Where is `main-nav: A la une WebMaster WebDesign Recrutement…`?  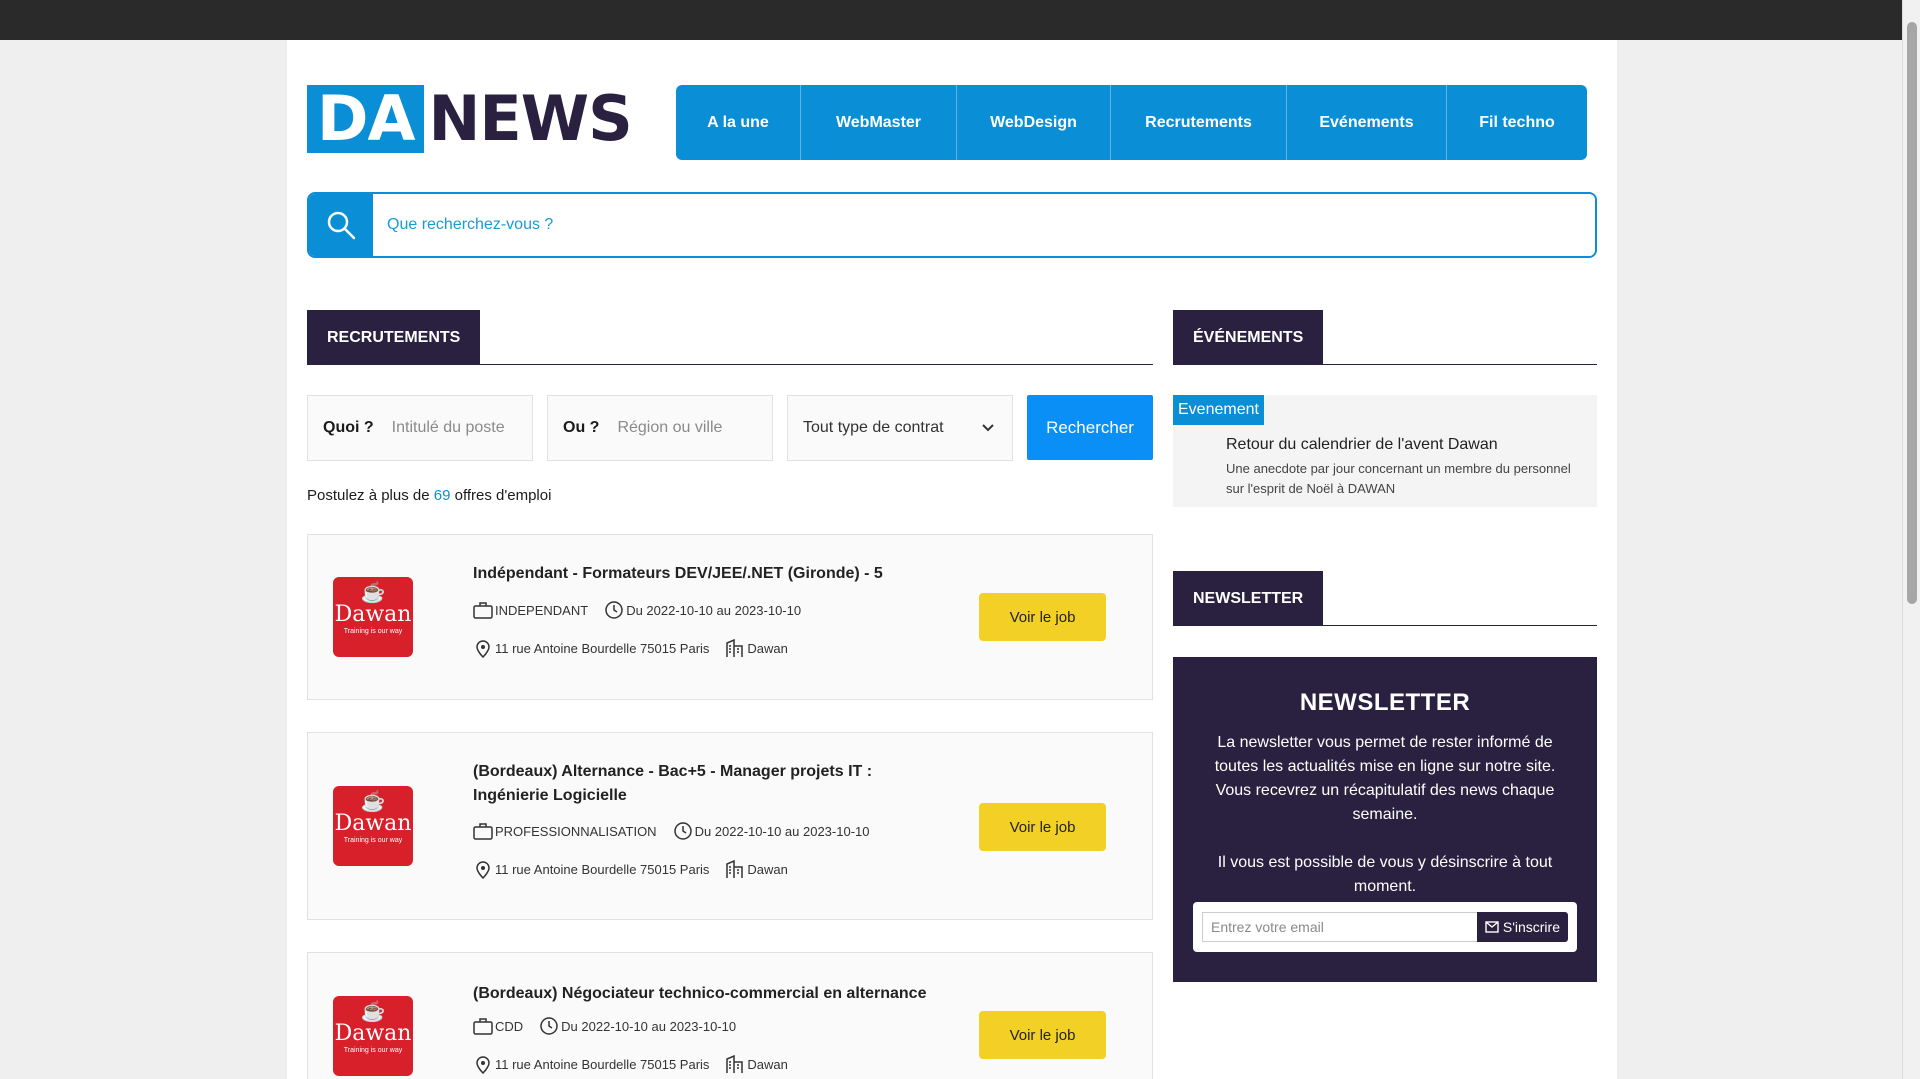
main-nav: A la une WebMaster WebDesign Recrutement… is located at coordinates (1131, 122).